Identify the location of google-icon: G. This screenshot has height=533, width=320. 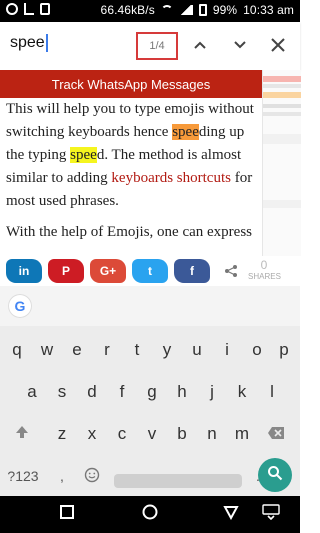
(20, 306).